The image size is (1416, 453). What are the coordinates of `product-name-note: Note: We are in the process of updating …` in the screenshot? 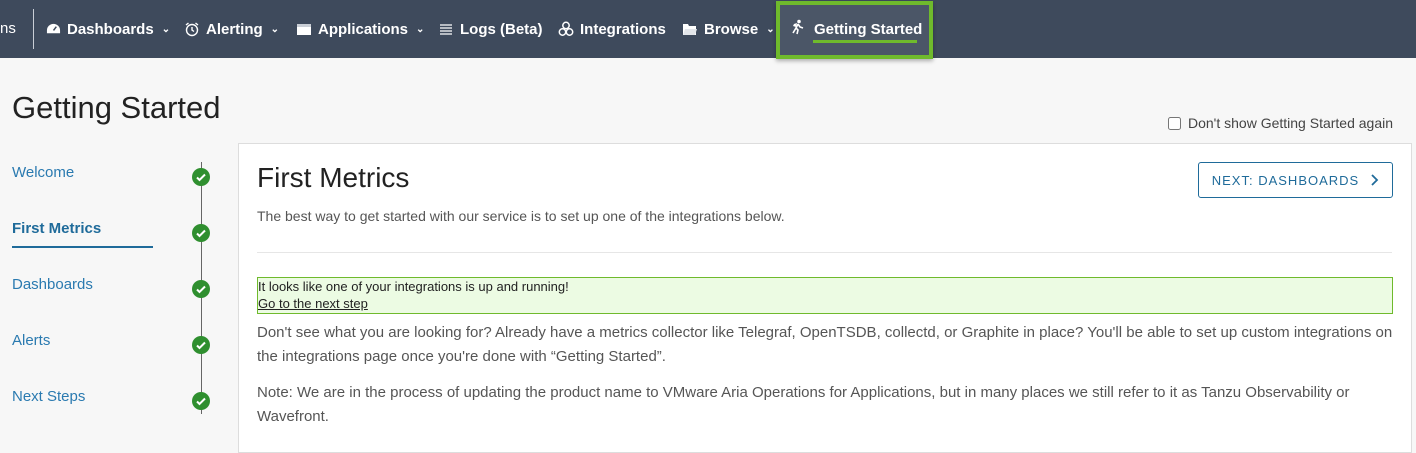 It's located at (803, 404).